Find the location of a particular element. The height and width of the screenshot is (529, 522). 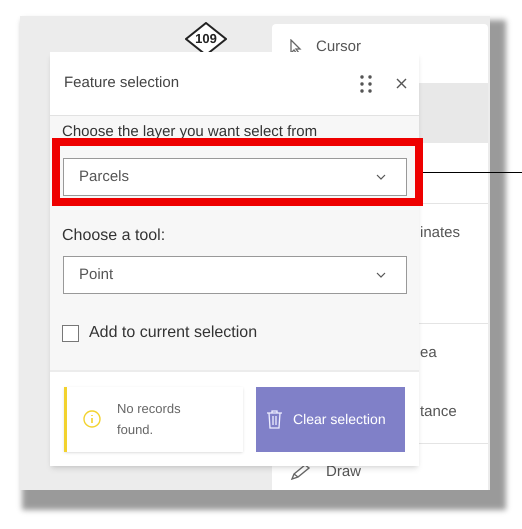

pencil-icon is located at coordinates (301, 472).